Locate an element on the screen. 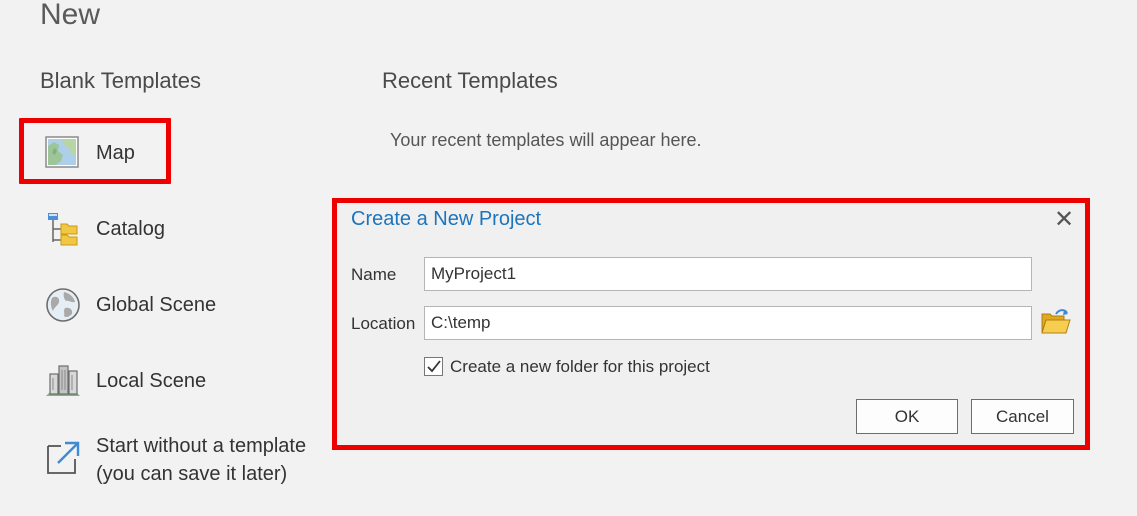 This screenshot has width=1137, height=516. open-arrow-icon is located at coordinates (63, 457).